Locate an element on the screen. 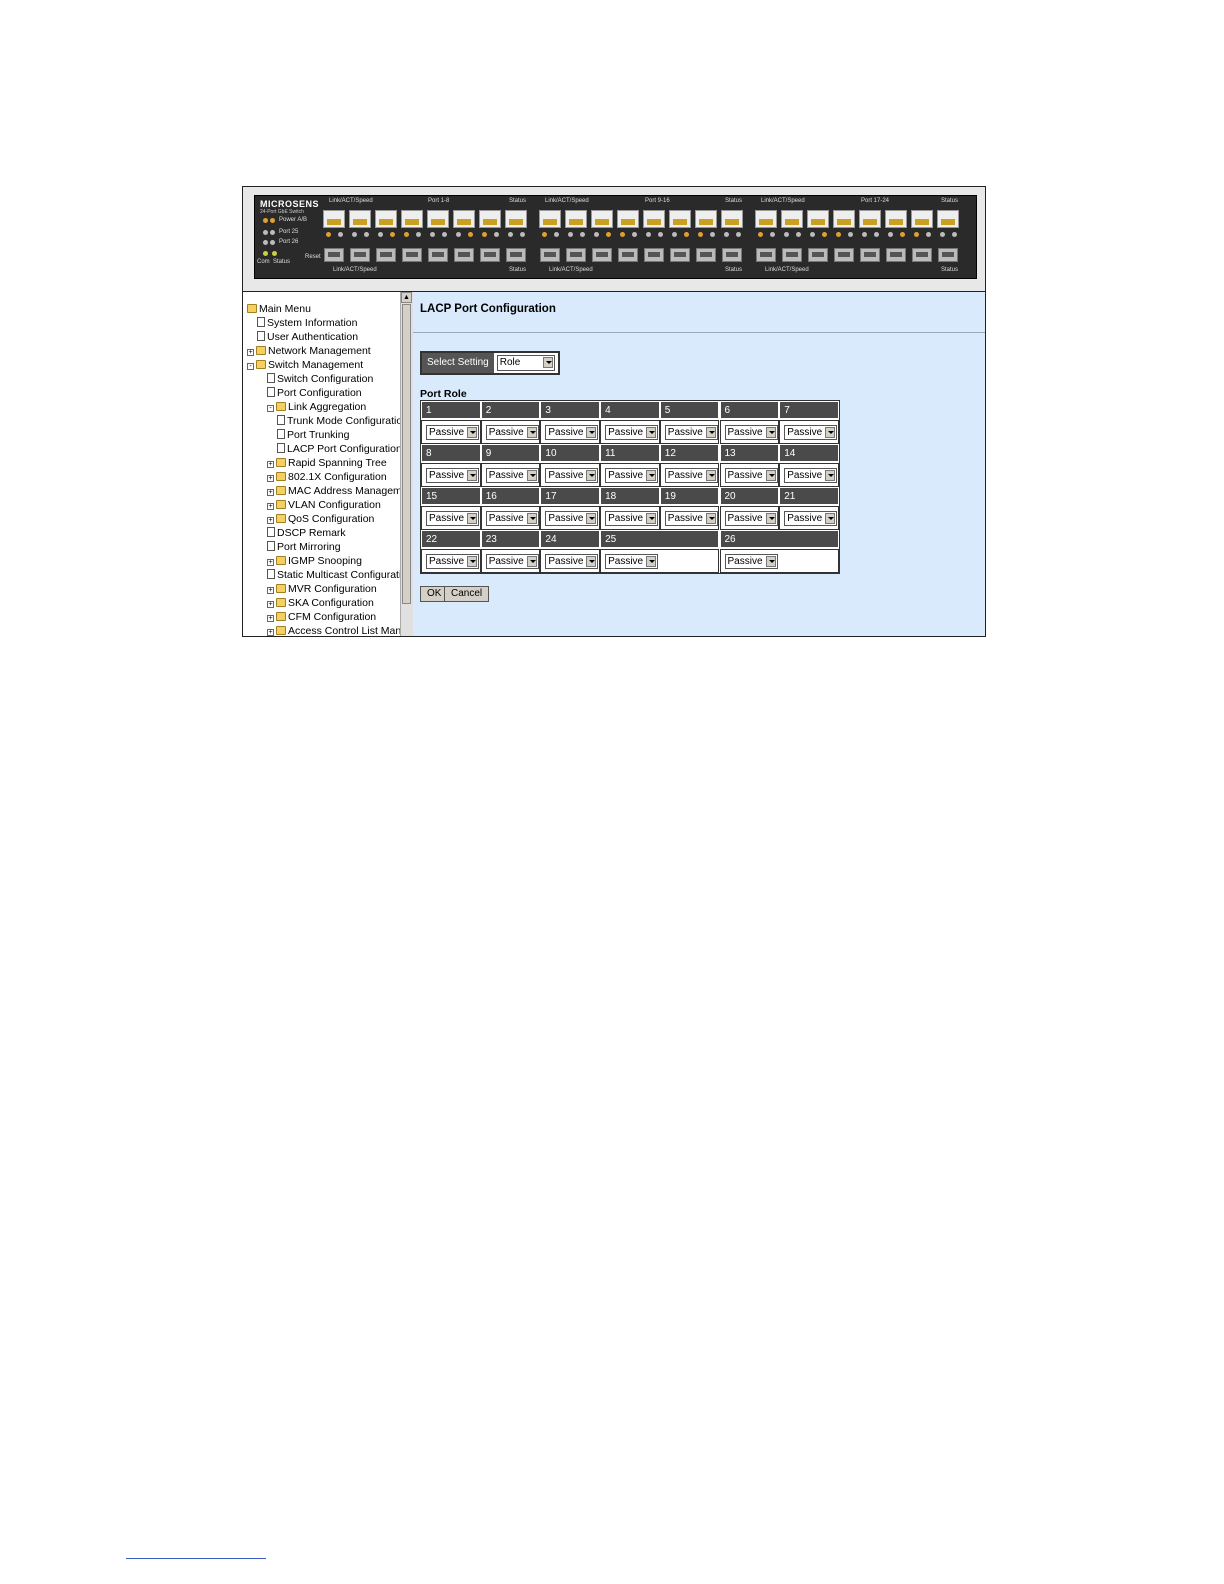  sidebar-item: + CFM Configuration is located at coordinates (321, 617).